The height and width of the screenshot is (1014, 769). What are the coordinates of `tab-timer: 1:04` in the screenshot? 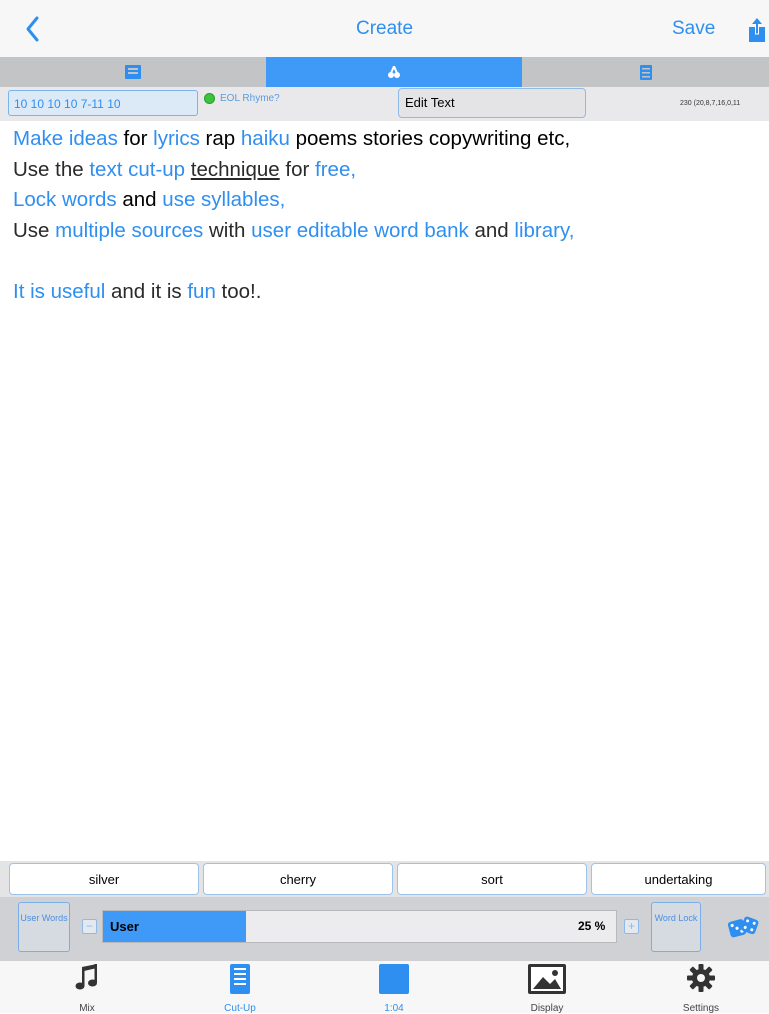 It's located at (394, 987).